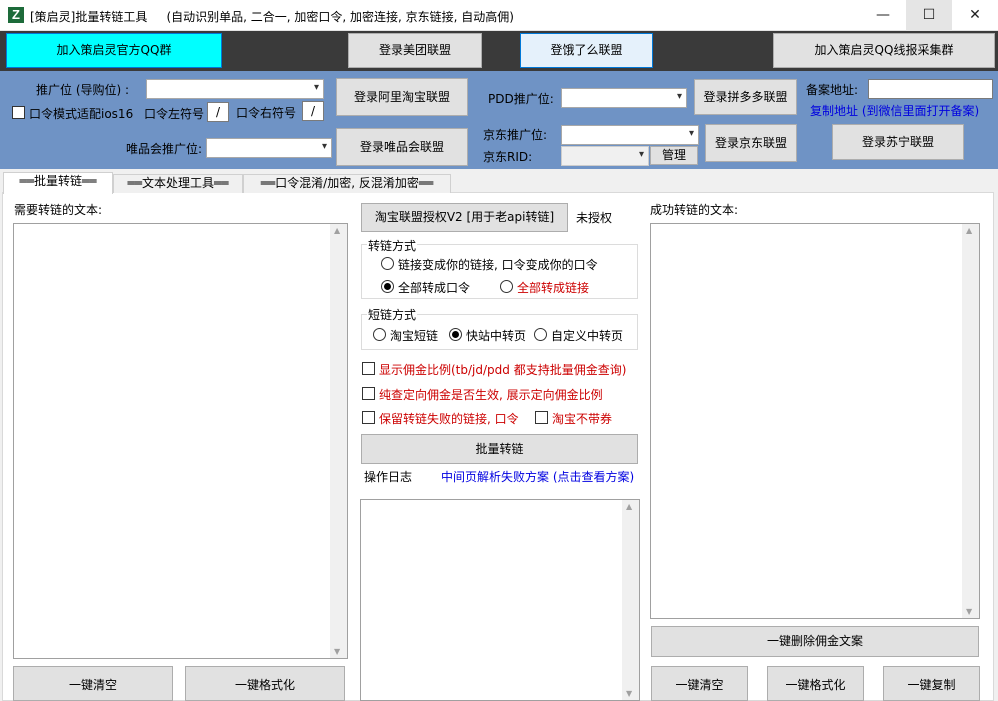  Describe the element at coordinates (347, 183) in the screenshot. I see `tab-token-obfuscate: ══口令混淆/加密, 反混淆加密══` at that location.